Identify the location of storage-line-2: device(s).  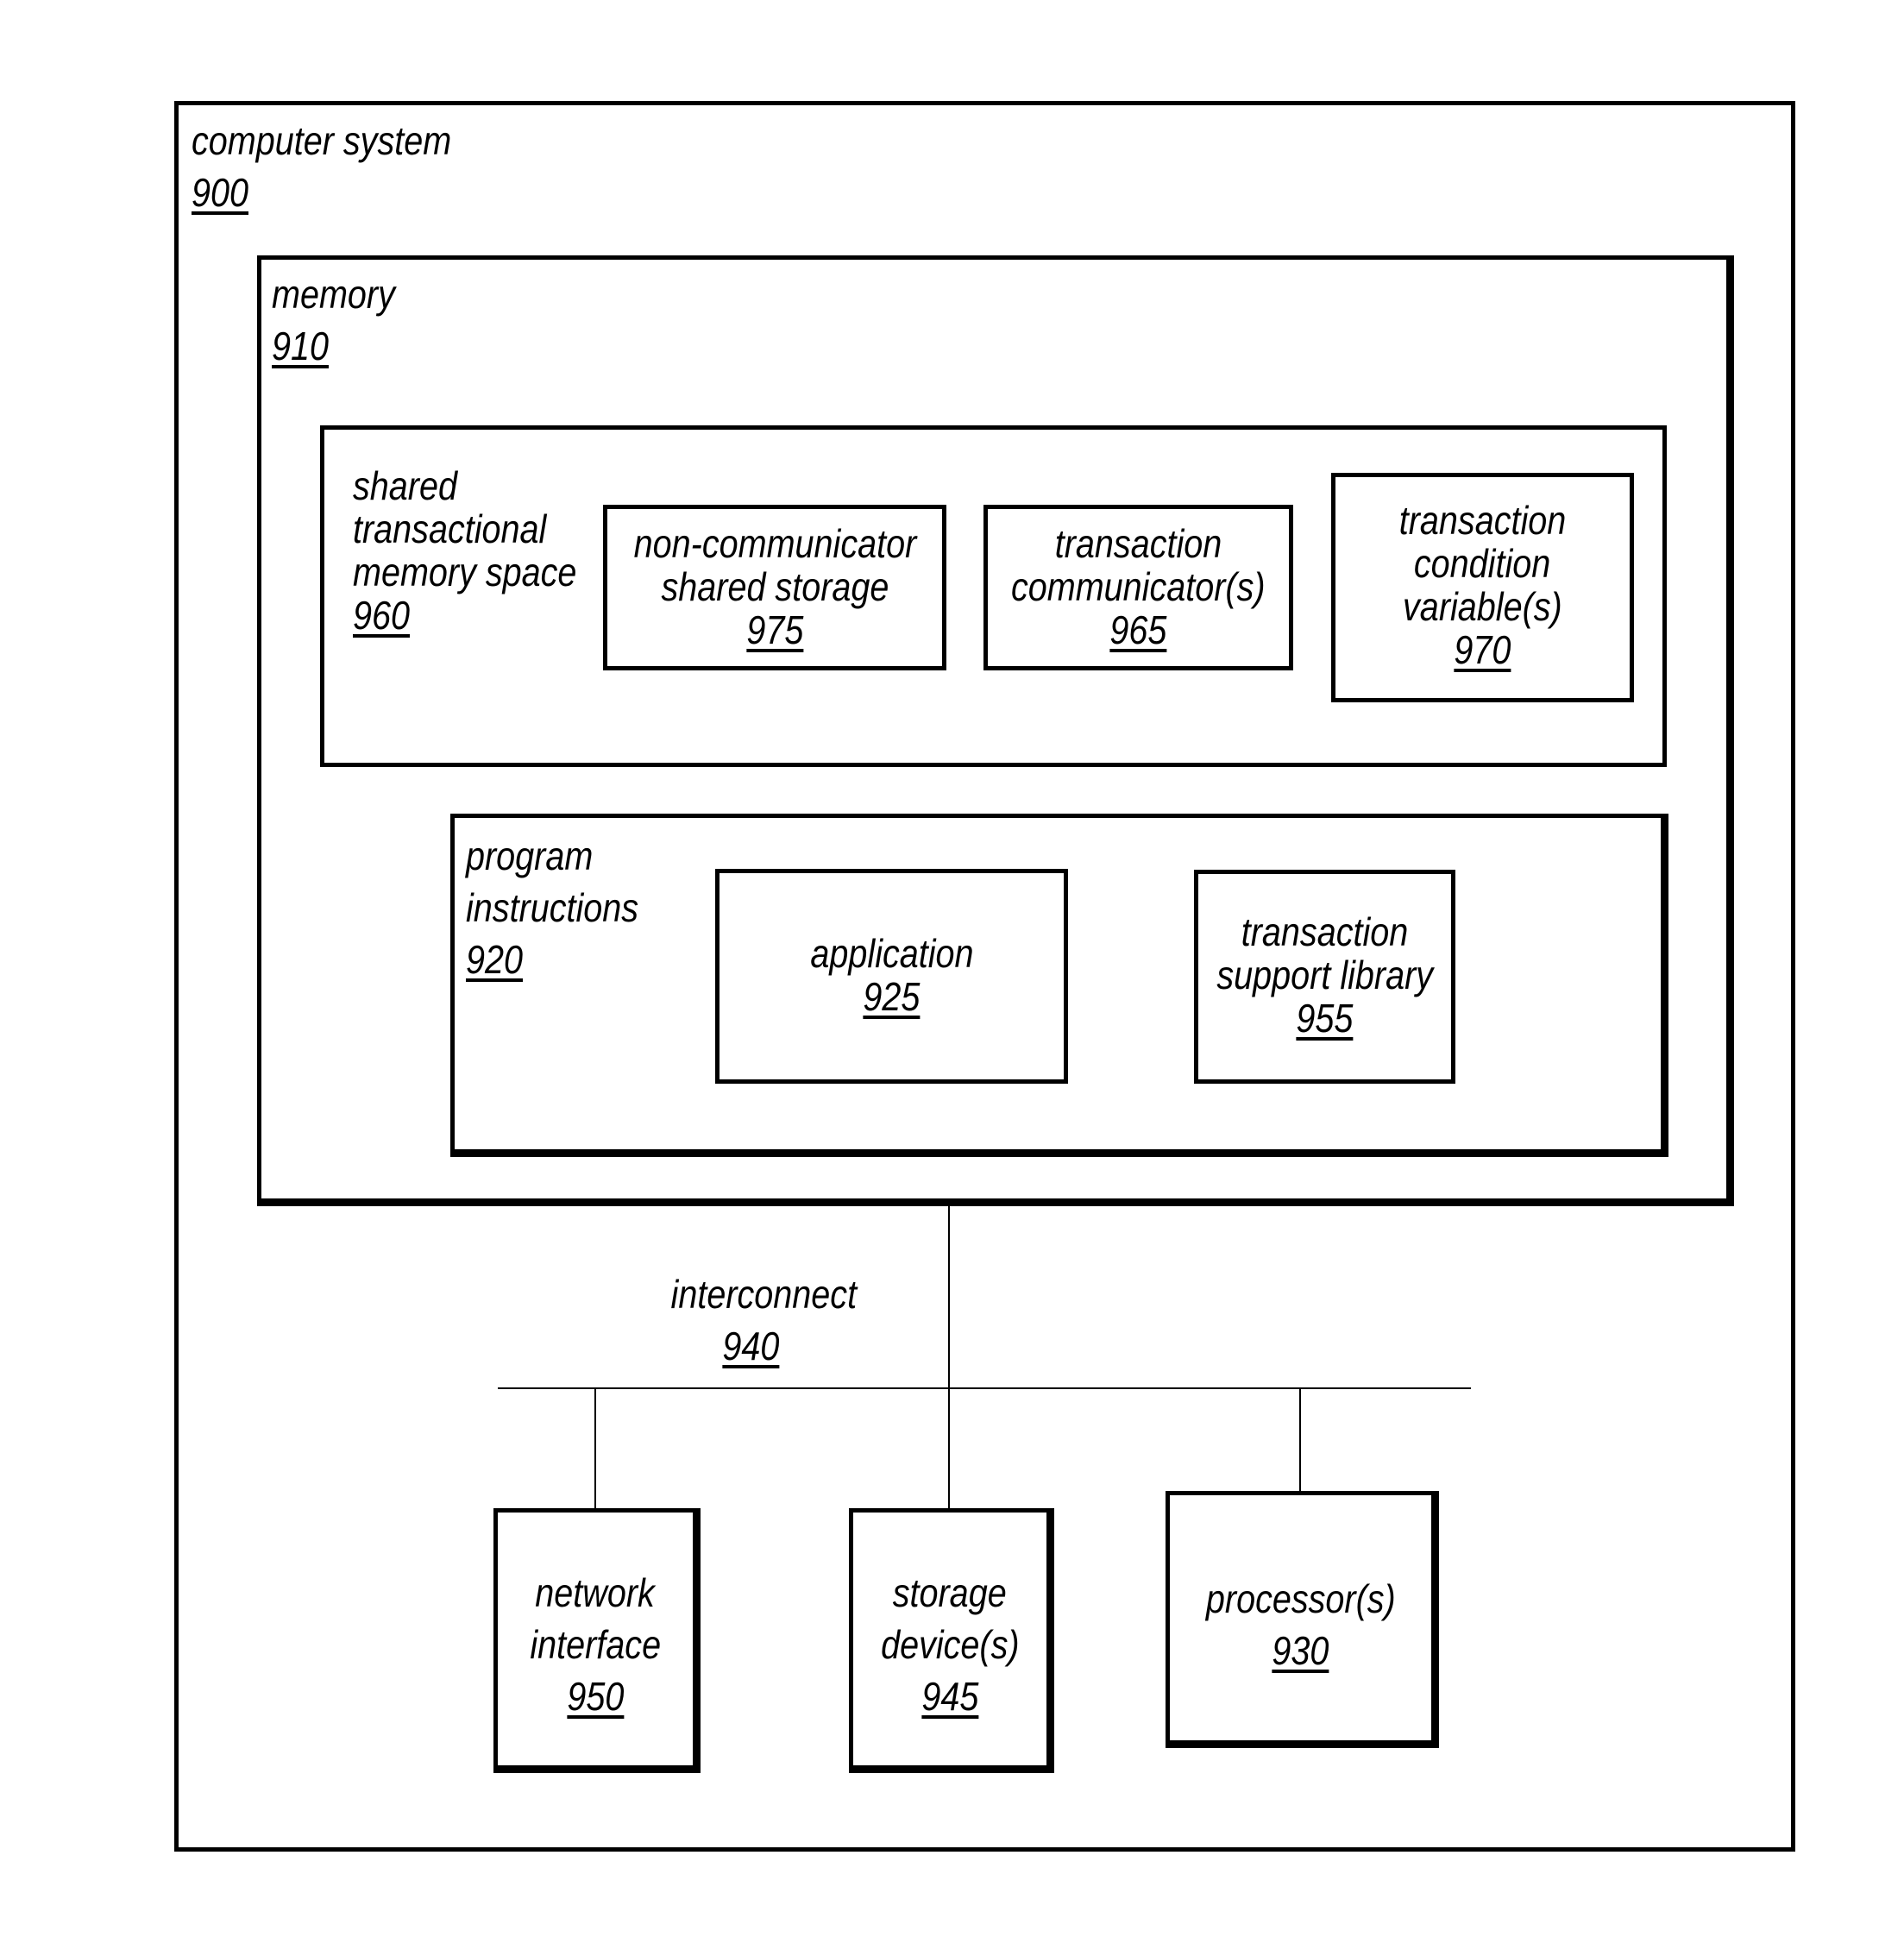
(950, 1644).